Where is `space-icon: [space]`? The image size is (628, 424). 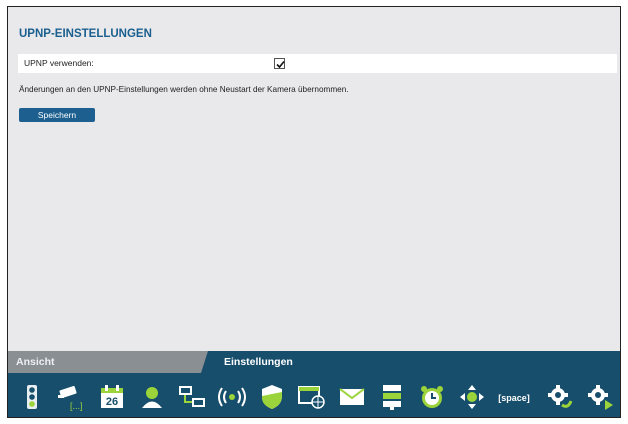 space-icon: [space] is located at coordinates (514, 398).